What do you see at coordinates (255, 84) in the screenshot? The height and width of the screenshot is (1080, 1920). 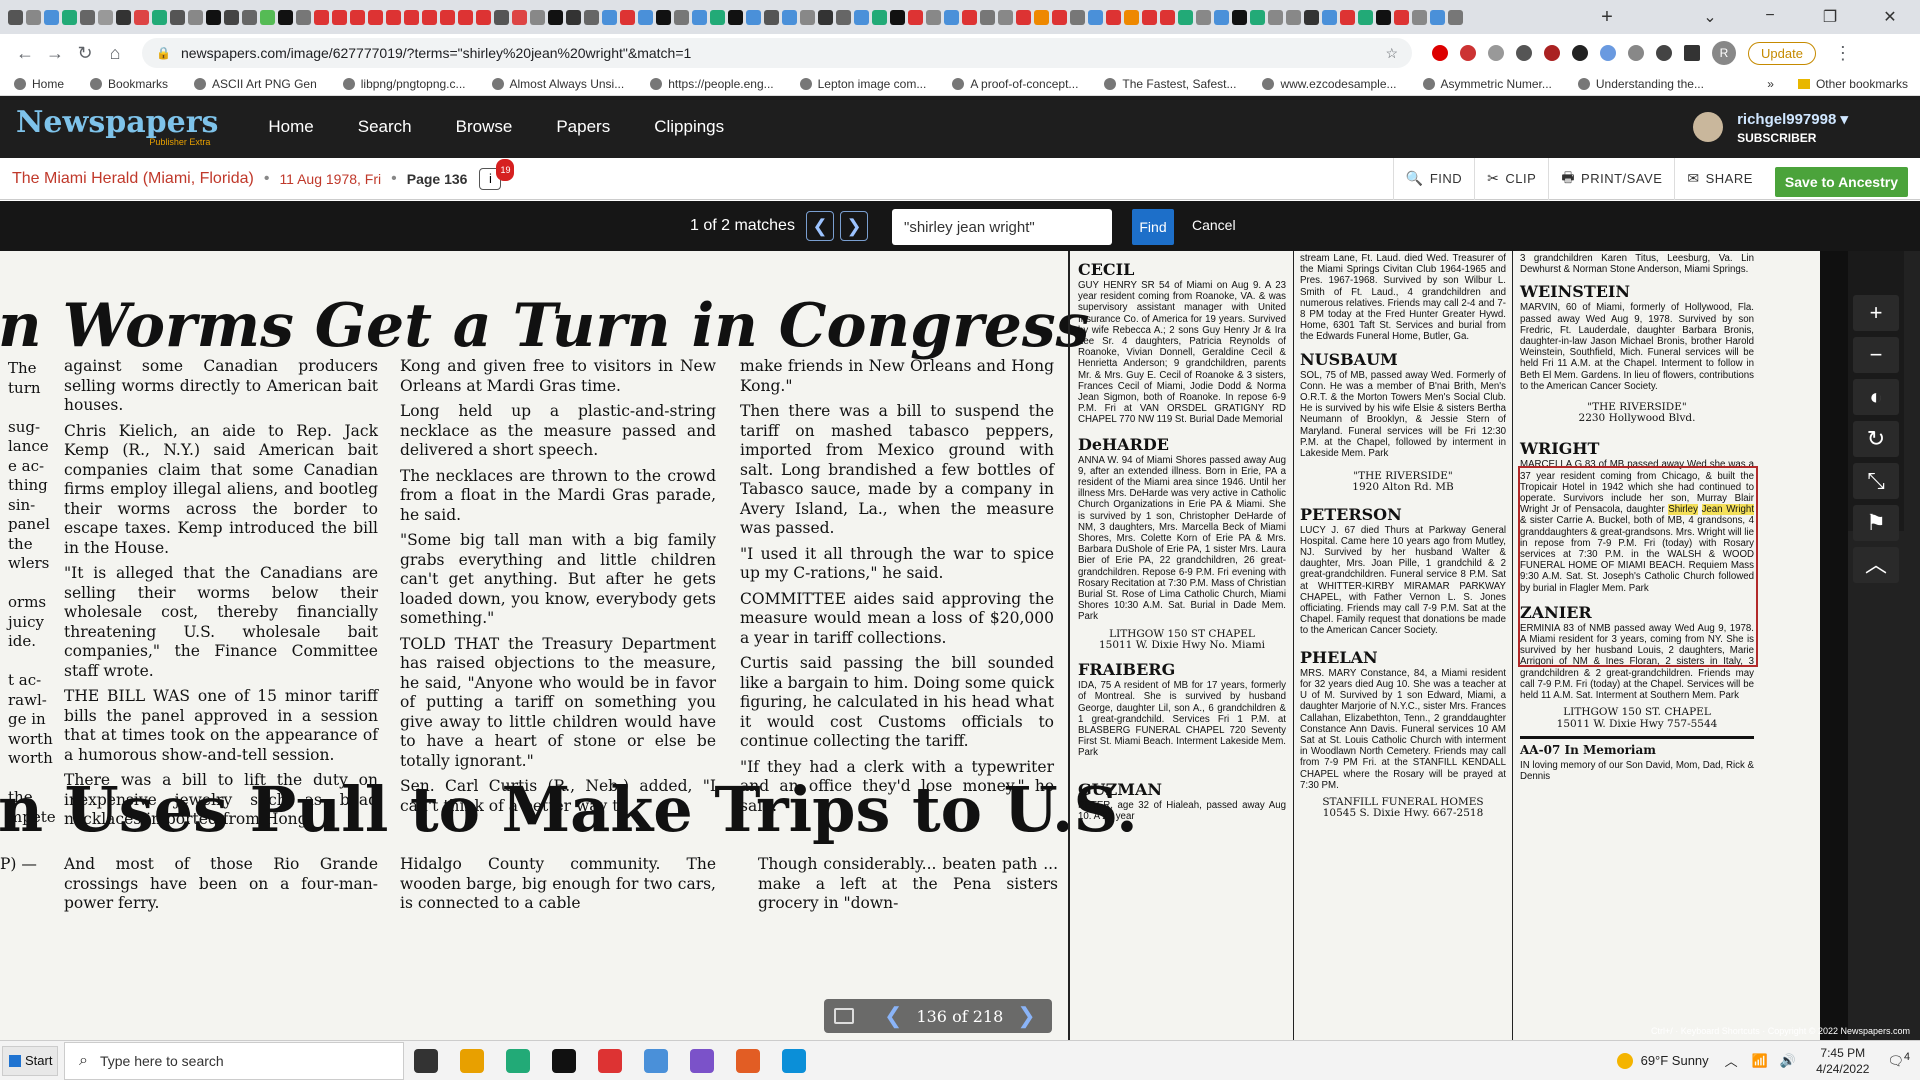 I see `bookmark-item: ASCII Art PNG Gen` at bounding box center [255, 84].